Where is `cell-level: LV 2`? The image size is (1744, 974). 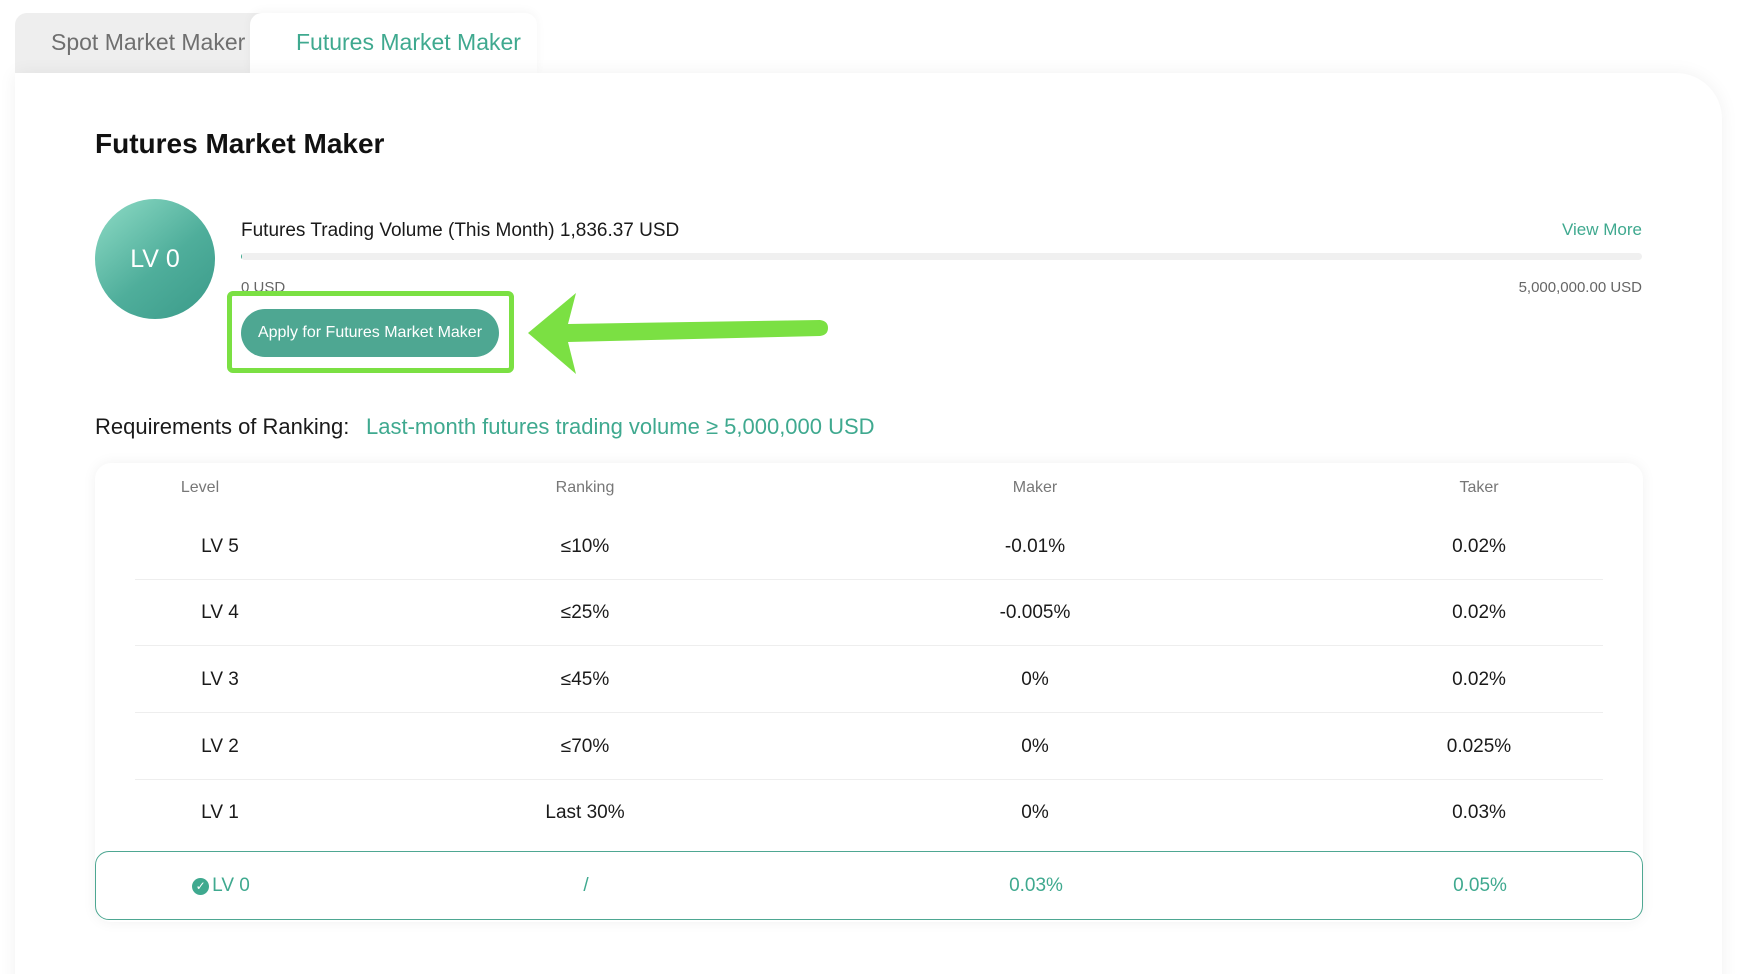
cell-level: LV 2 is located at coordinates (220, 746).